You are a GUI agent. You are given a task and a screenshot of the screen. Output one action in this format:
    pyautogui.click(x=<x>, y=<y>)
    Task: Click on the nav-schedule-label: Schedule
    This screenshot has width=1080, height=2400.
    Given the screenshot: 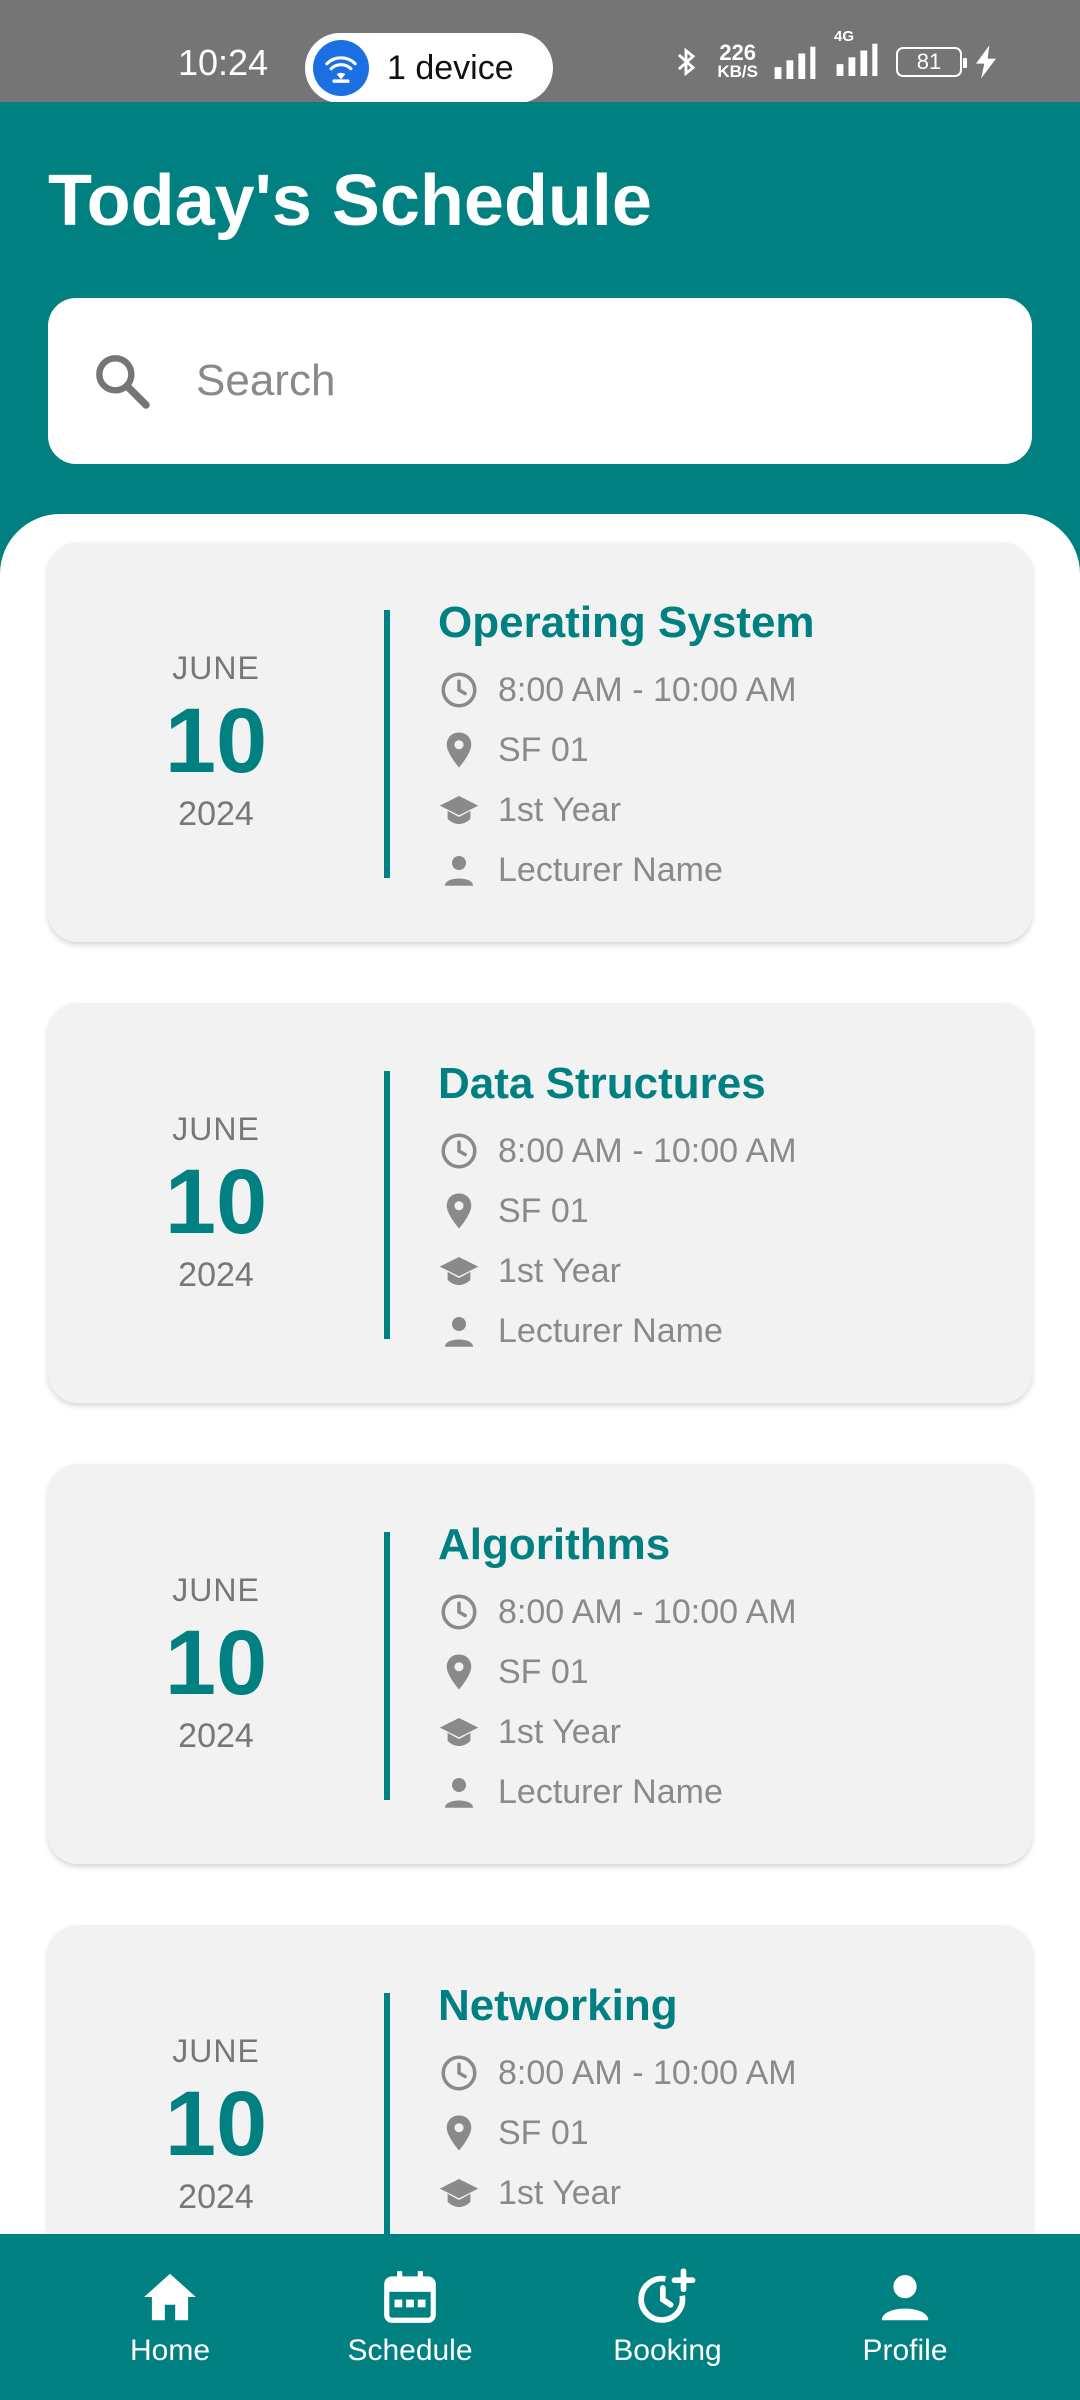 What is the action you would take?
    pyautogui.click(x=410, y=2350)
    